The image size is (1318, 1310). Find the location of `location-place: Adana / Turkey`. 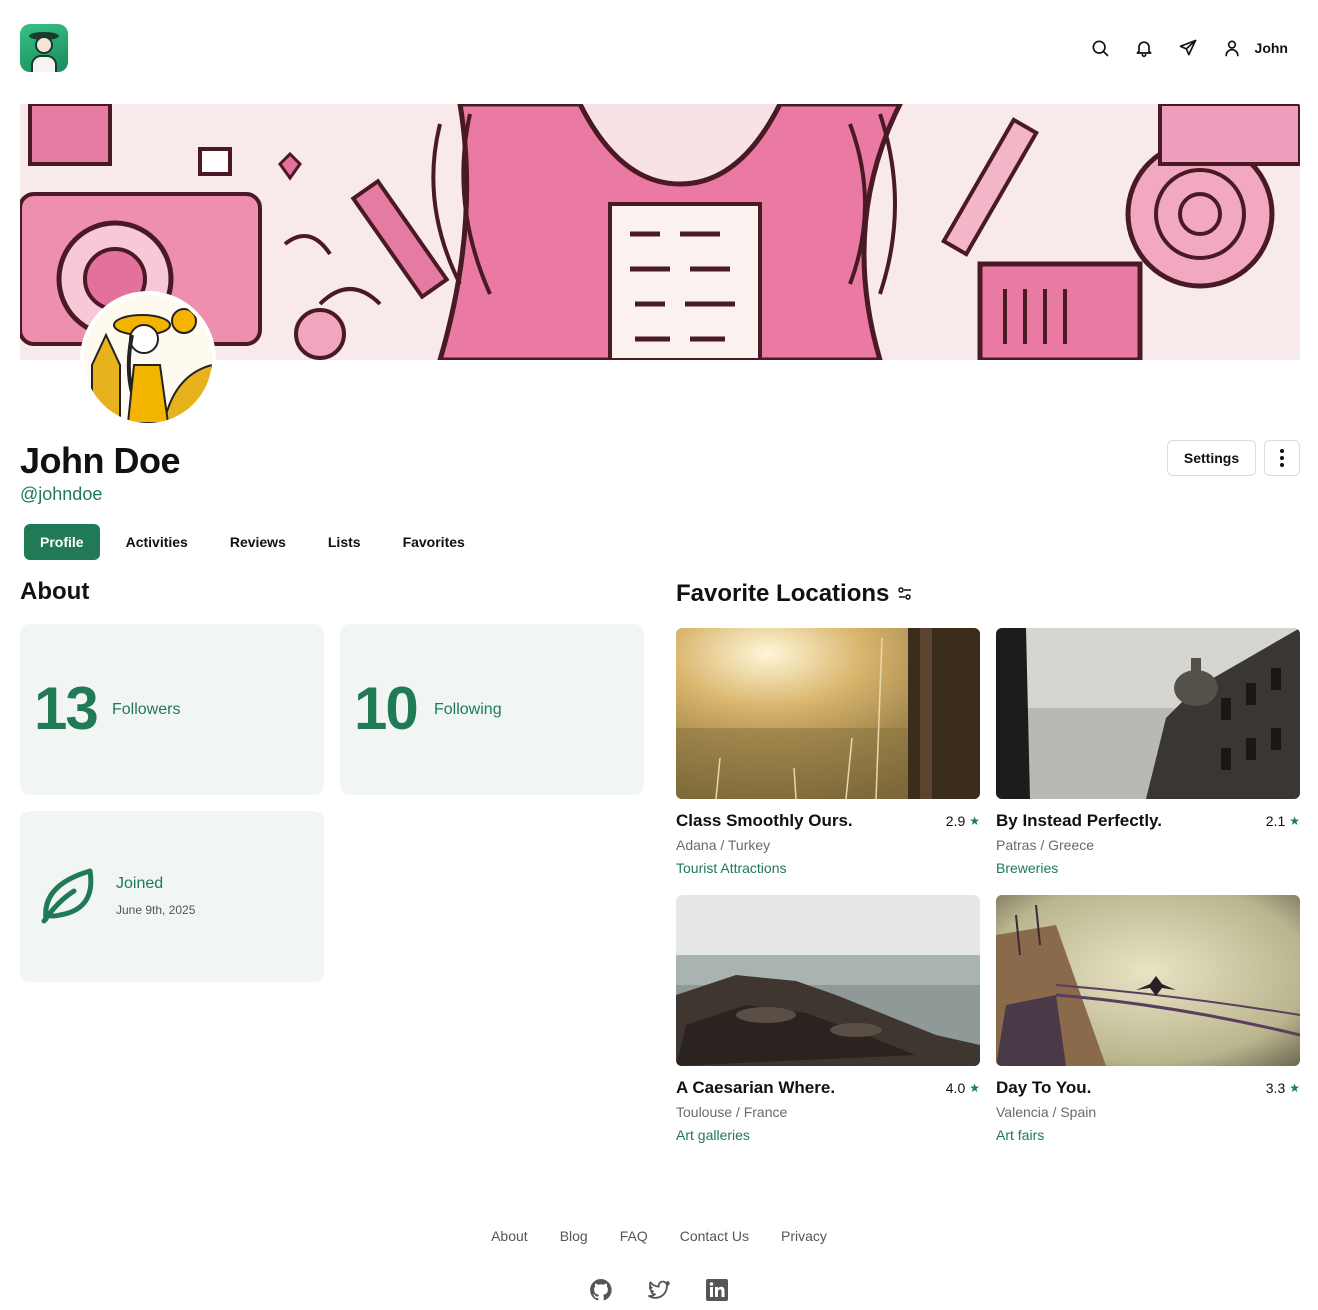

location-place: Adana / Turkey is located at coordinates (723, 845).